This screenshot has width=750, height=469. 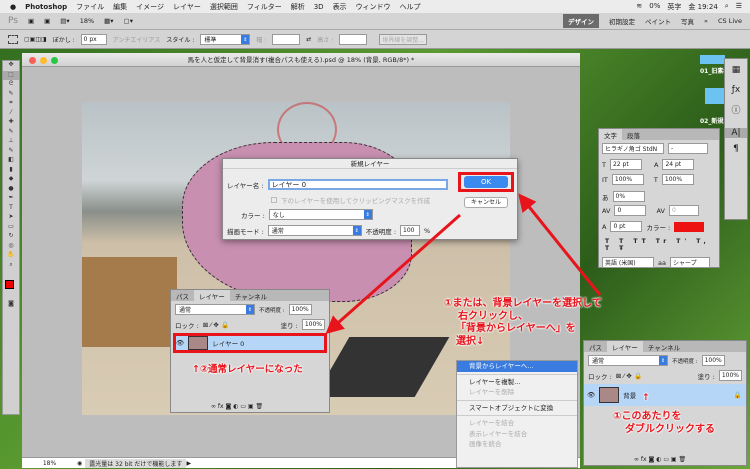 What do you see at coordinates (560, 244) in the screenshot?
I see `arrow-to-ok` at bounding box center [560, 244].